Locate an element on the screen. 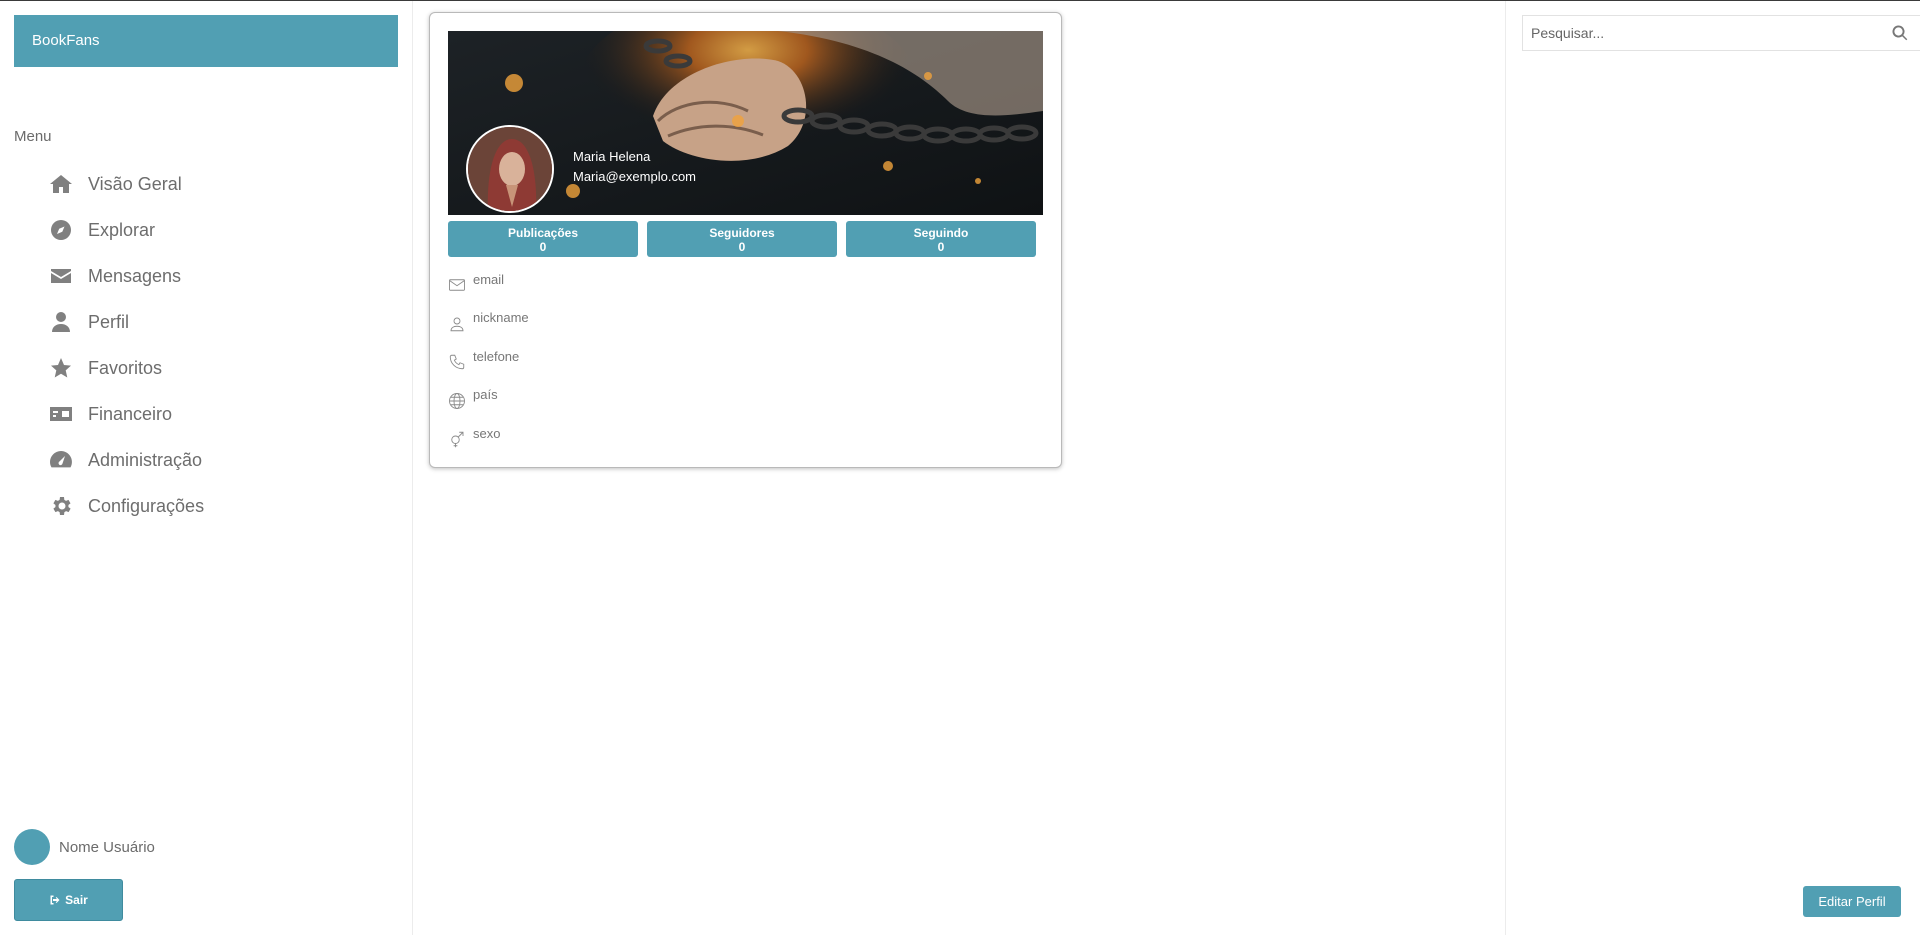 The height and width of the screenshot is (935, 1920). stat-publicacoes: Publicações 0 is located at coordinates (543, 239).